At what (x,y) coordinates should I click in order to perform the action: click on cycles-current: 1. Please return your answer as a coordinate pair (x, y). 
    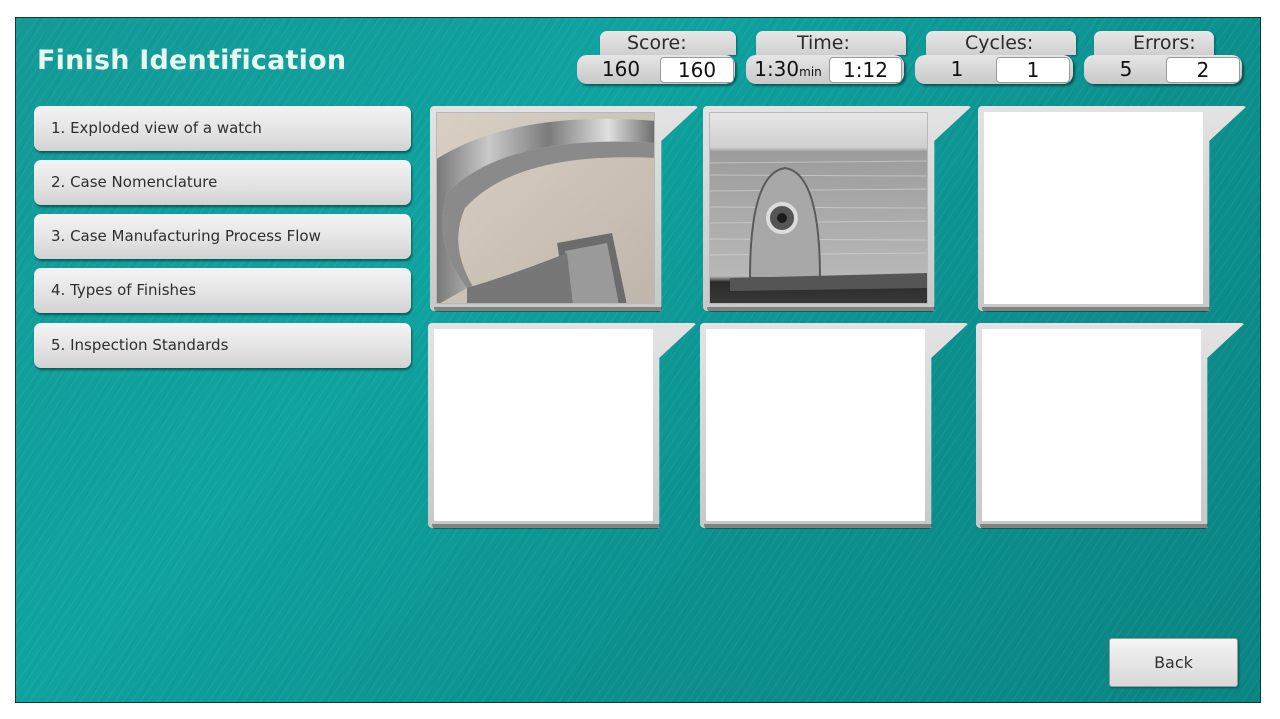
    Looking at the image, I should click on (1033, 70).